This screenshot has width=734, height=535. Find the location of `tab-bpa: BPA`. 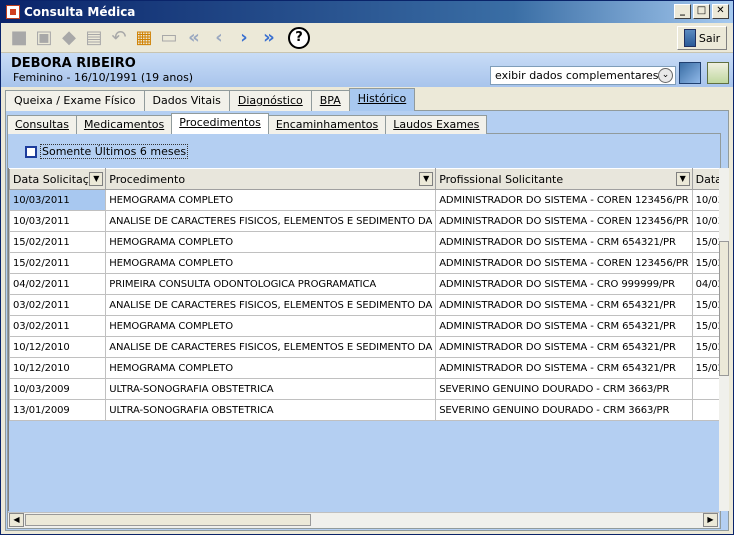

tab-bpa: BPA is located at coordinates (330, 100).